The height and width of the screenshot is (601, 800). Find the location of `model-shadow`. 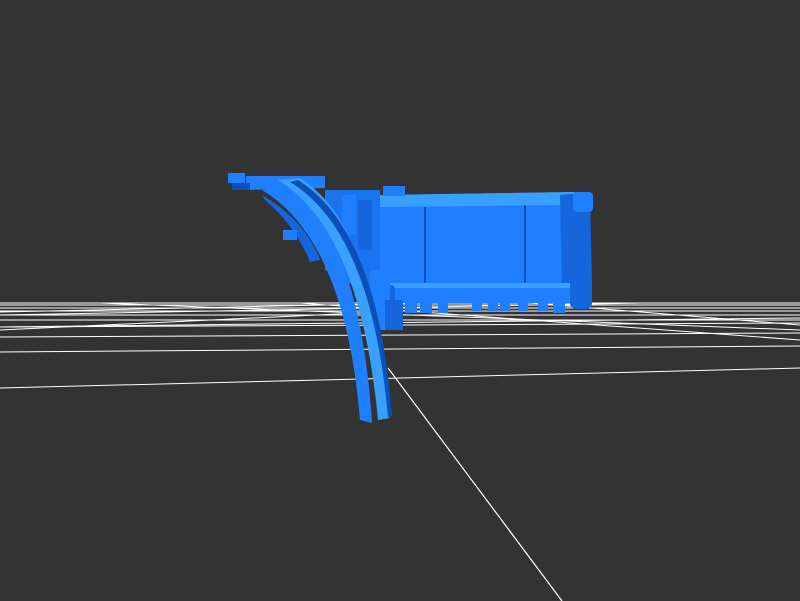

model-shadow is located at coordinates (241, 186).